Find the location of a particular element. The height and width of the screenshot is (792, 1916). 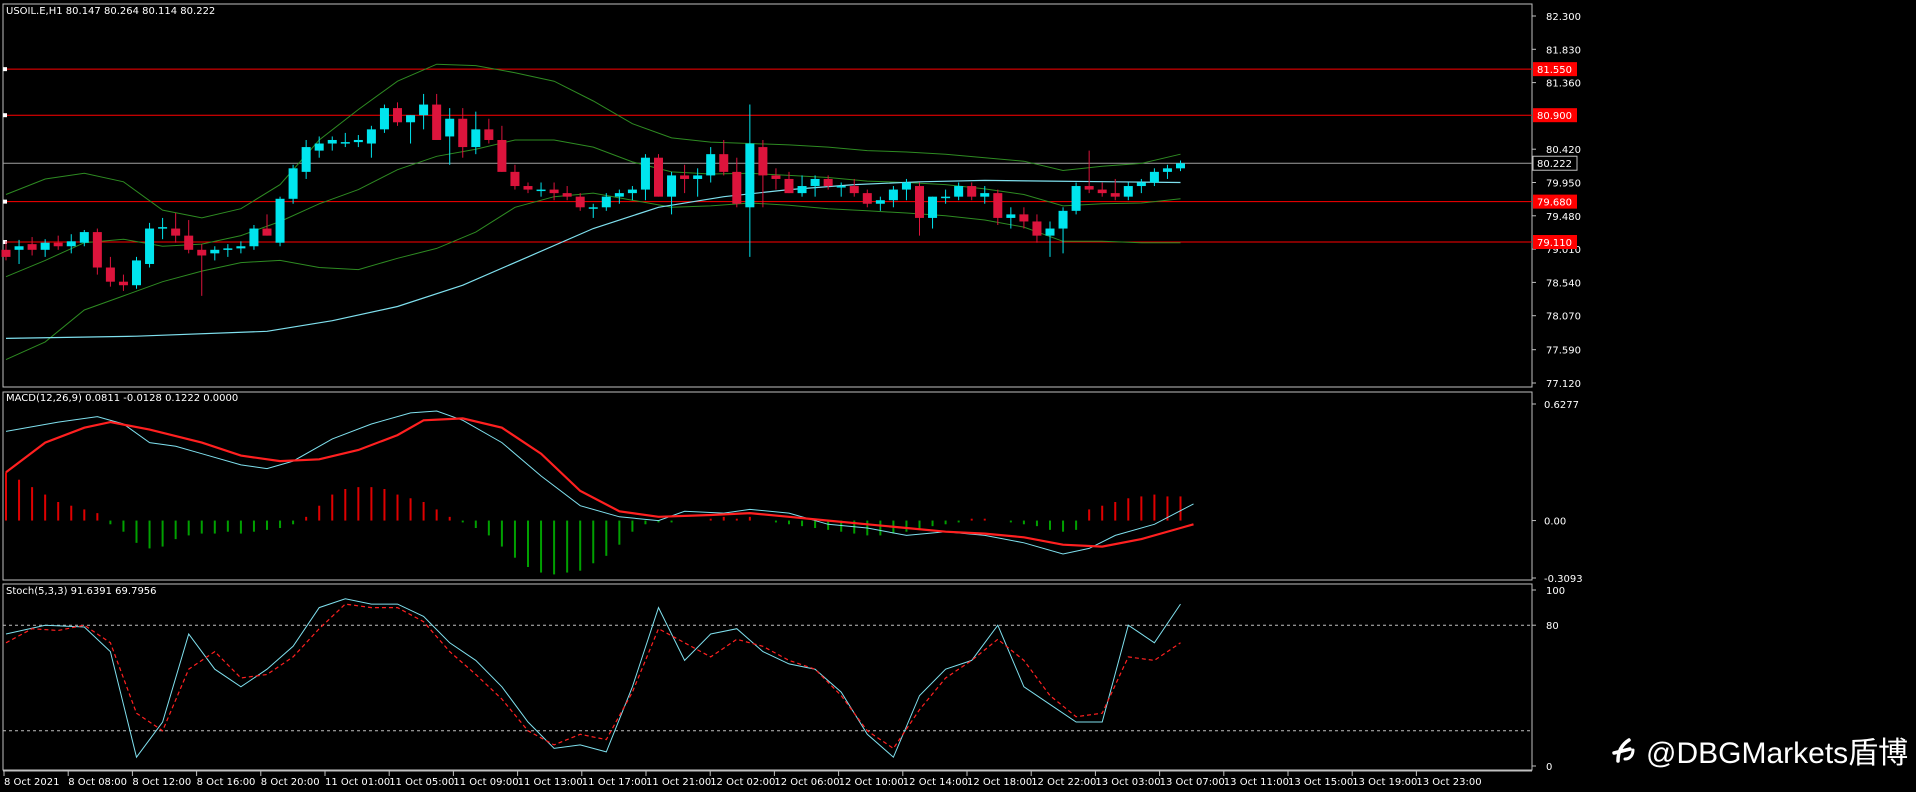

price-tick-label: 78.540 is located at coordinates (1563, 283).